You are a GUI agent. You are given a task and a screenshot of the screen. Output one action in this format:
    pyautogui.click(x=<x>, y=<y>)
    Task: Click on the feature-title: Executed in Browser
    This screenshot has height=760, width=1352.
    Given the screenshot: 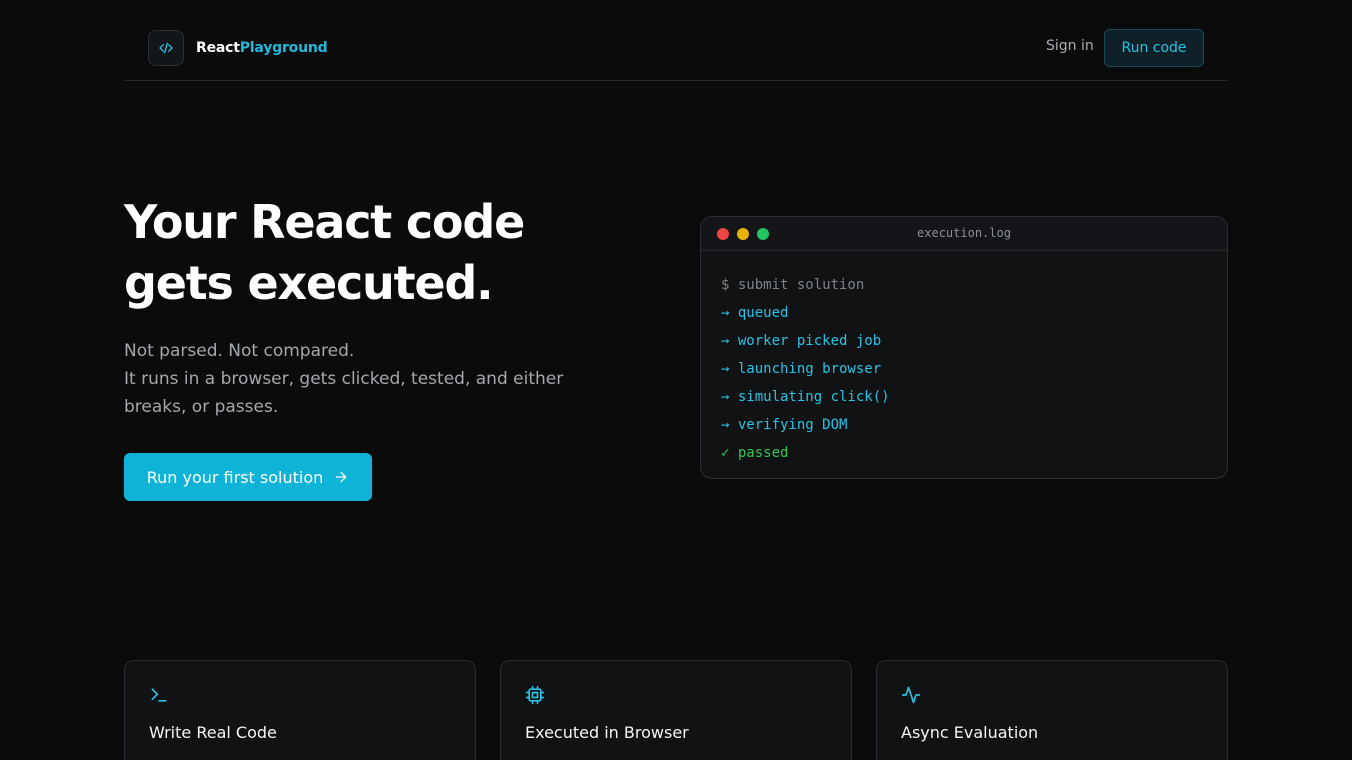 What is the action you would take?
    pyautogui.click(x=607, y=732)
    